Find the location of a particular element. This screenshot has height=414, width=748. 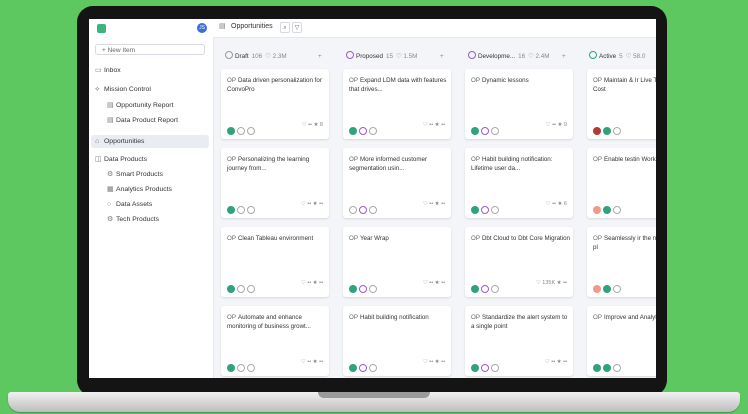

opportunity-card: OP Clean Tableau environment ♡ •• ★ •• is located at coordinates (275, 262).